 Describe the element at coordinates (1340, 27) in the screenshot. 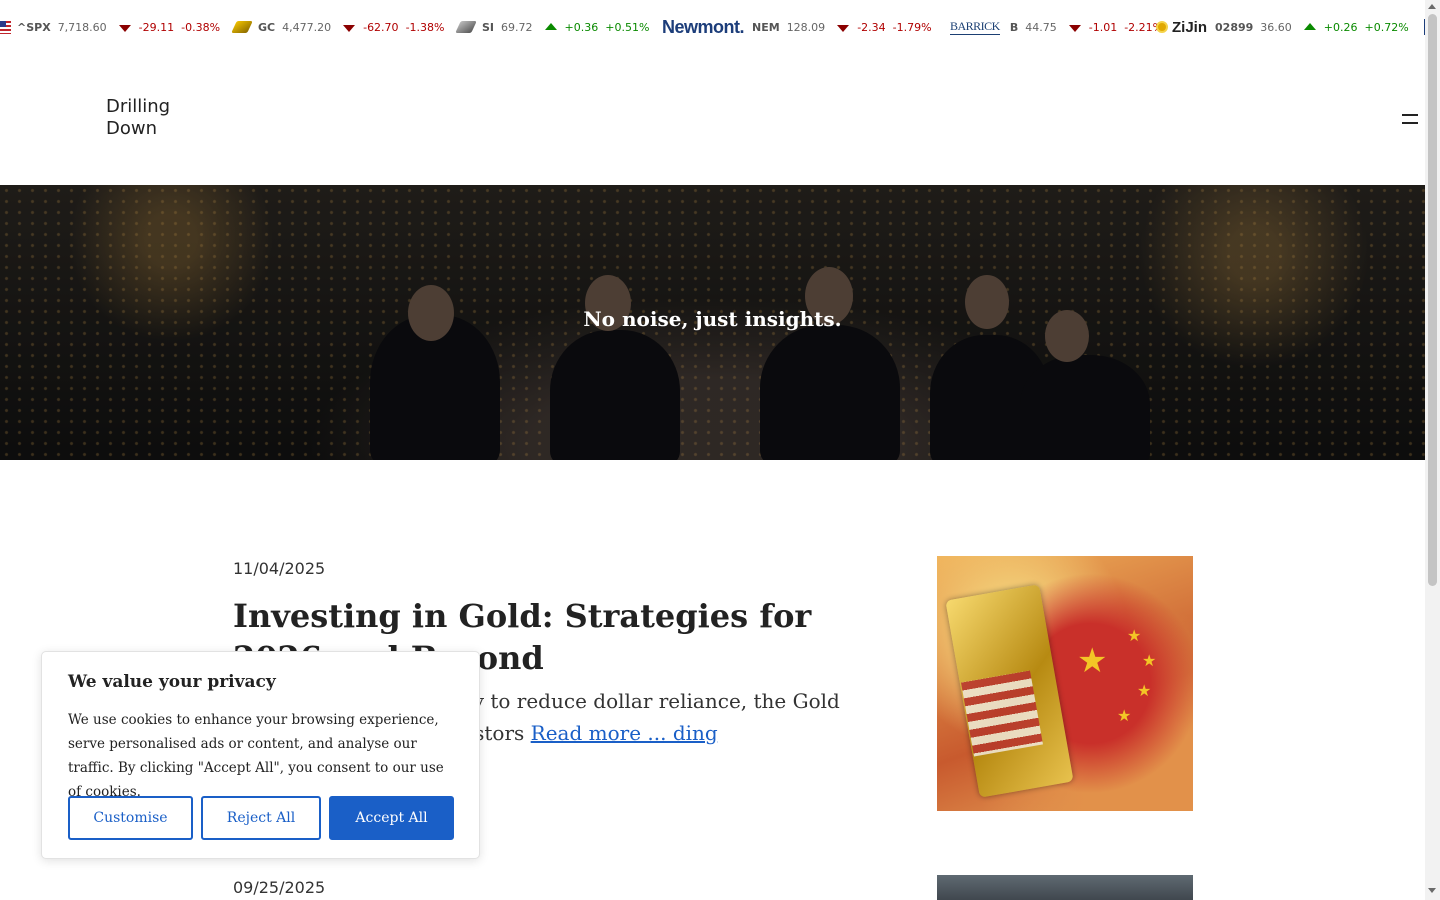

I see `ticker-change: +0.26` at that location.